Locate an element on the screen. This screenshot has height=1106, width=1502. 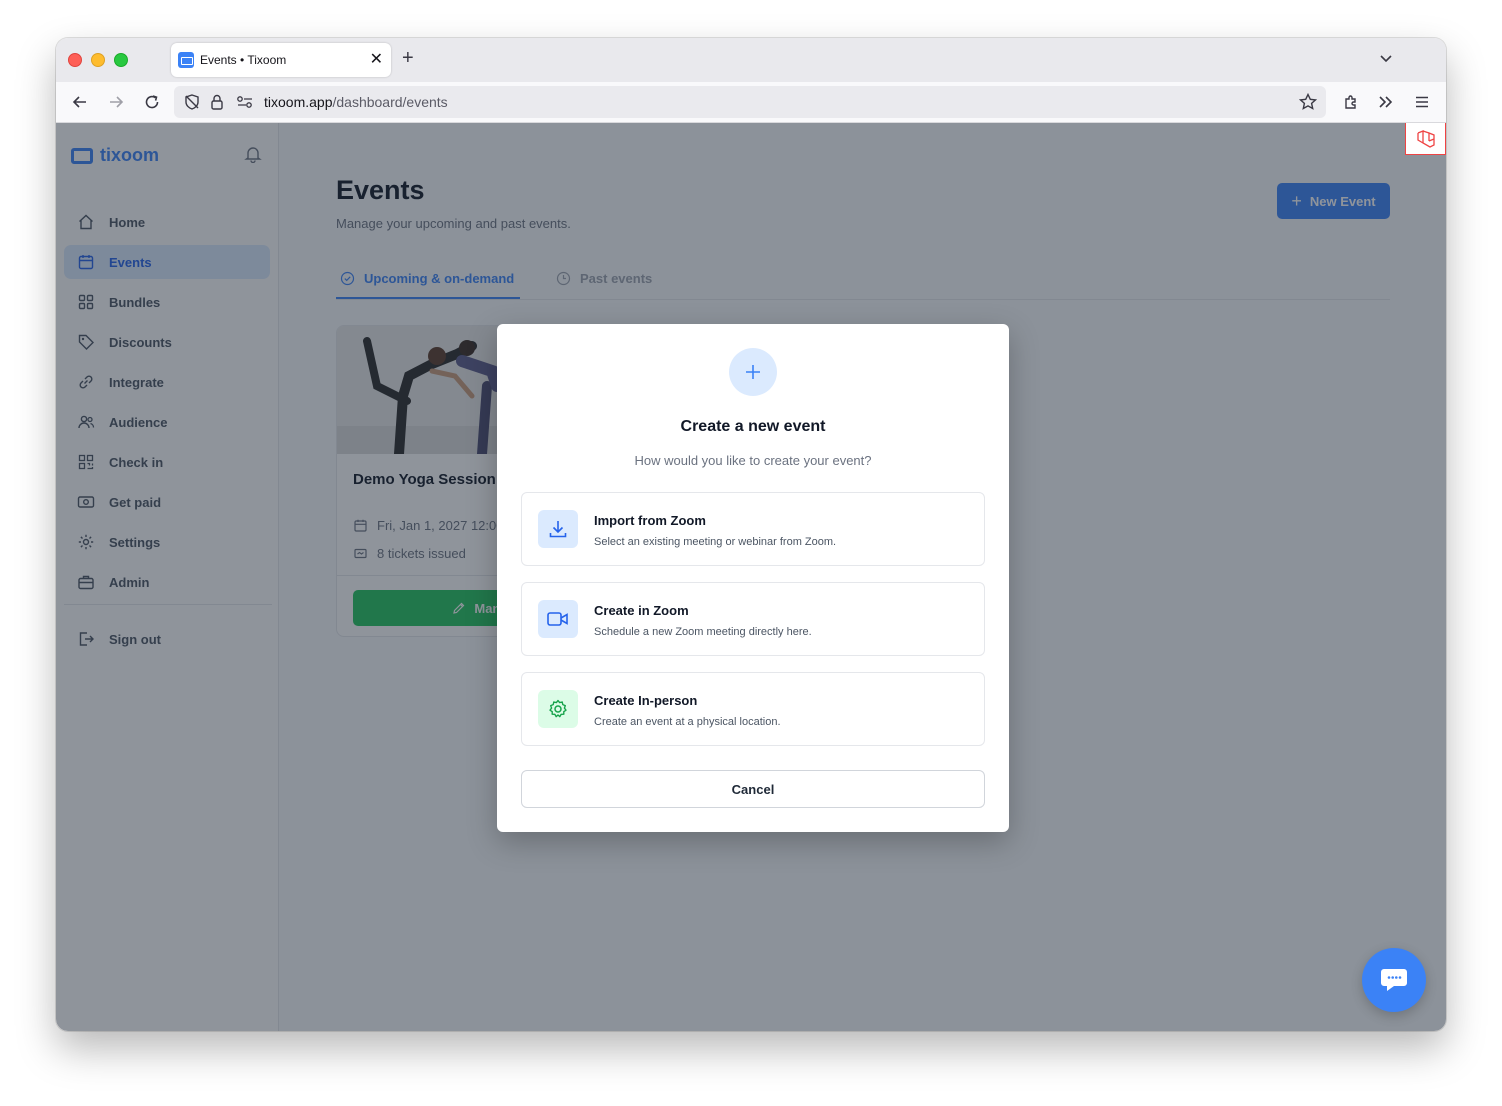
new-tab-plus-icon: + is located at coordinates (408, 58).